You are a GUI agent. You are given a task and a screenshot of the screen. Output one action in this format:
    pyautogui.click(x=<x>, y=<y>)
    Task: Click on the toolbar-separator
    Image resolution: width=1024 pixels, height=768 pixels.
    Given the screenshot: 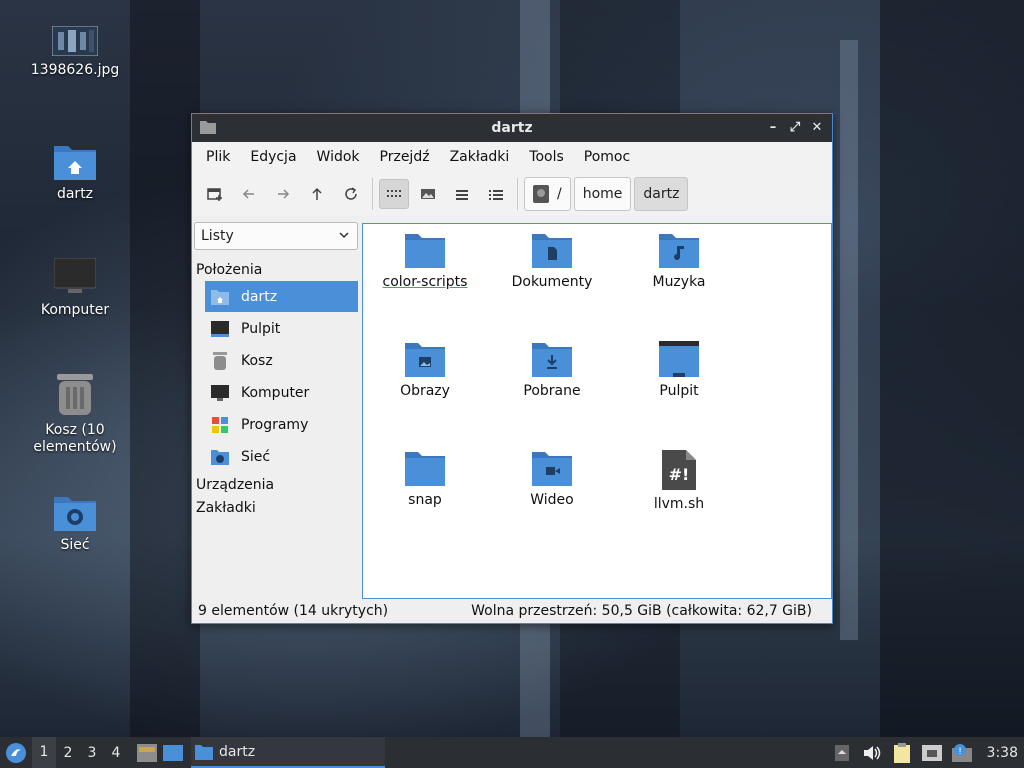 What is the action you would take?
    pyautogui.click(x=517, y=194)
    